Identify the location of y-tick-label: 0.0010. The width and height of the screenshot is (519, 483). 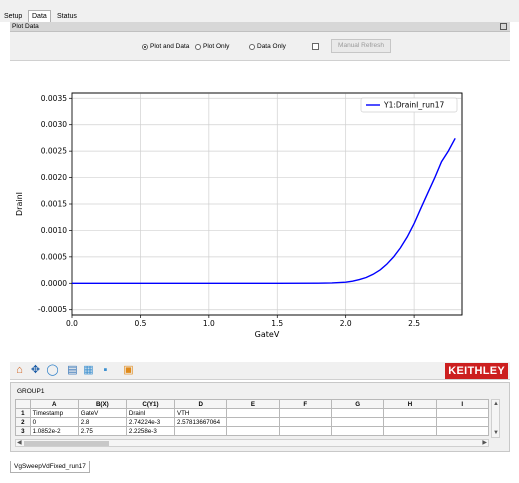
(54, 230).